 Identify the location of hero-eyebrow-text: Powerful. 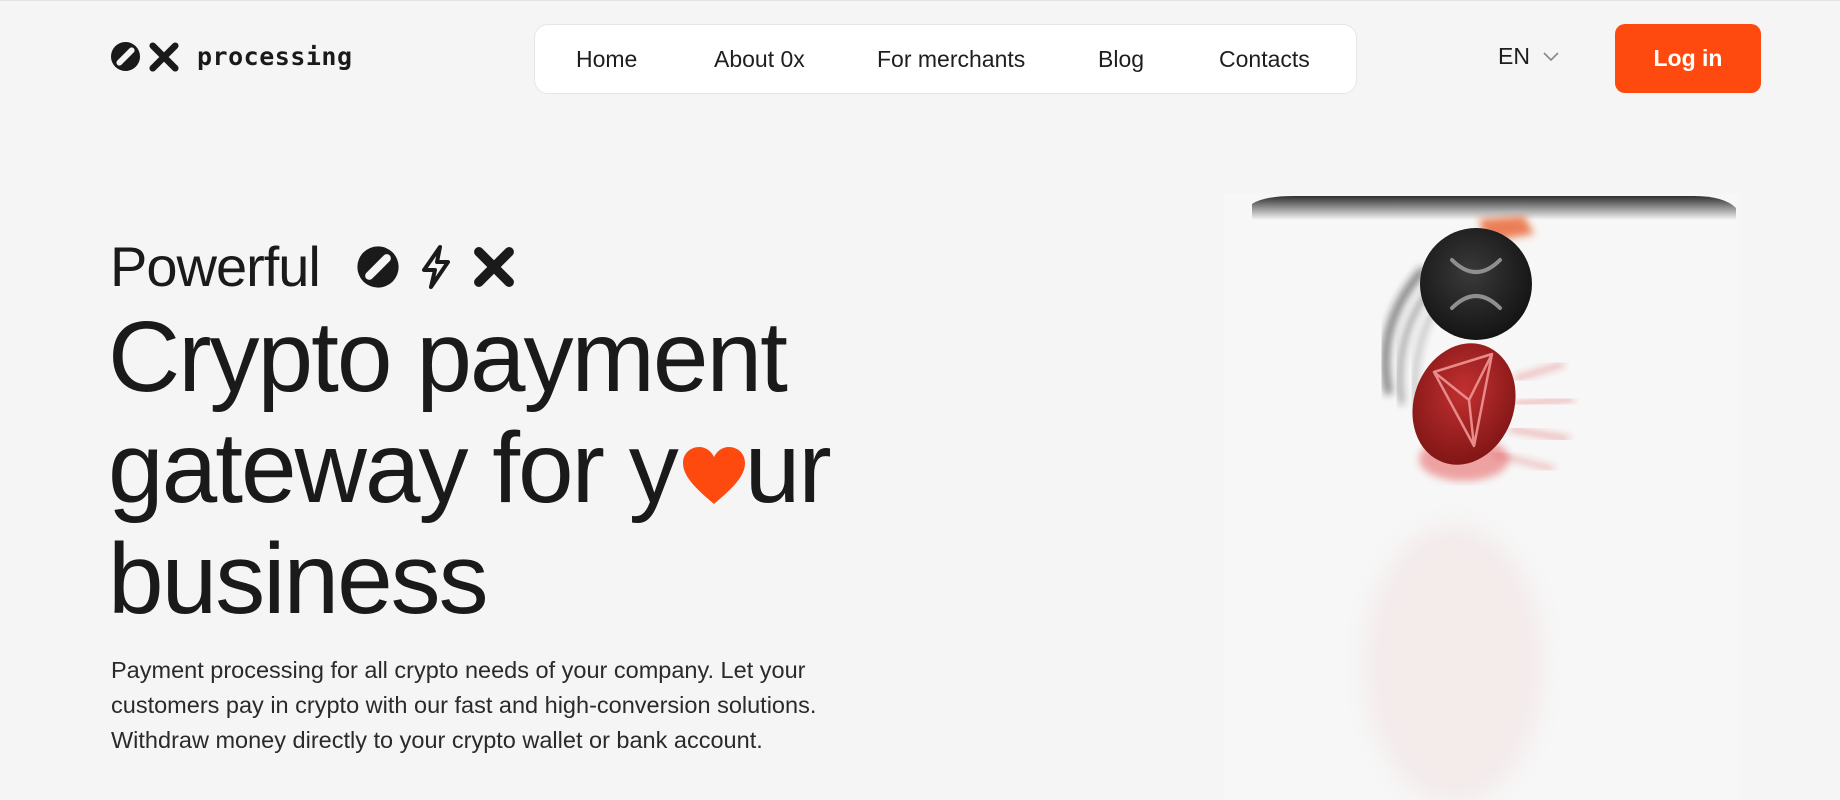
(215, 266).